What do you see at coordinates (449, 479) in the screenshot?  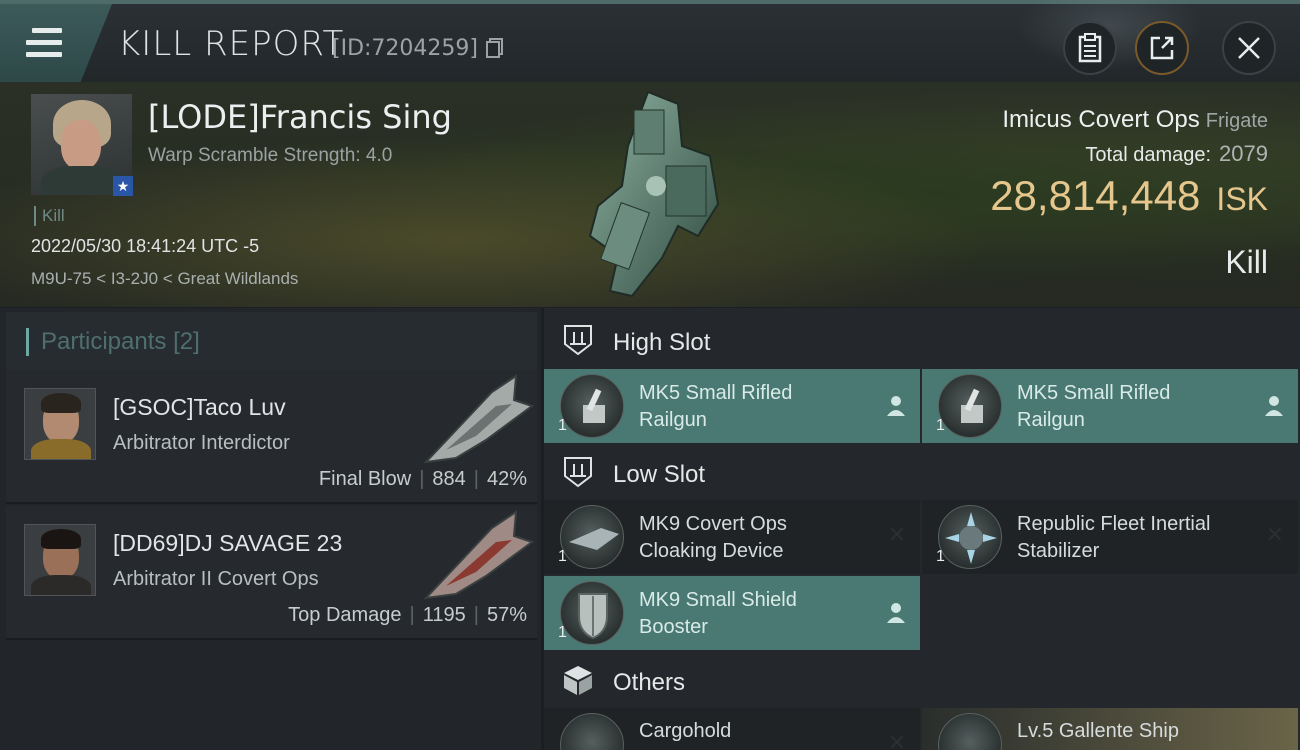 I see `participant-damage: 884` at bounding box center [449, 479].